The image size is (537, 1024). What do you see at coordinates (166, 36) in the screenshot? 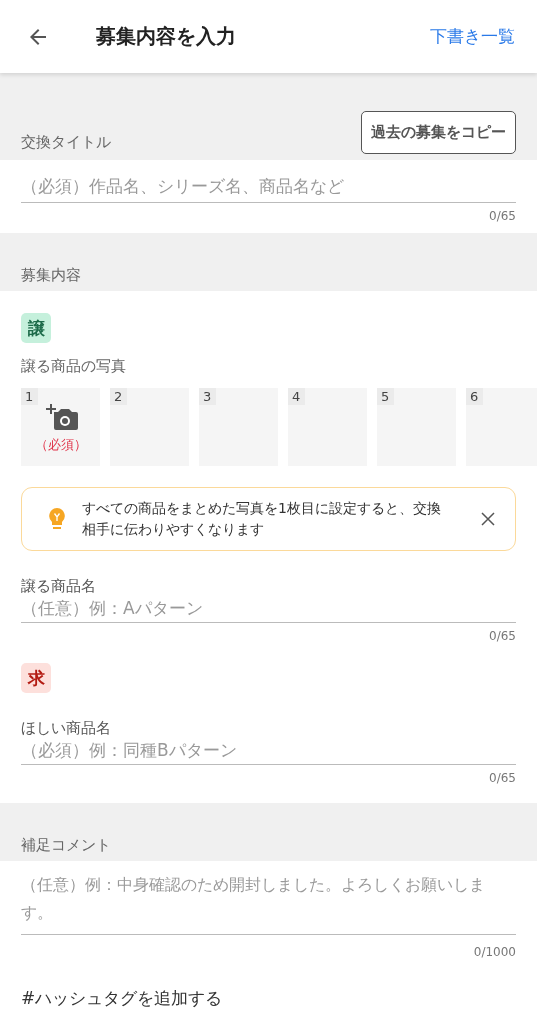
I see `page-title: 募集内容を入力` at bounding box center [166, 36].